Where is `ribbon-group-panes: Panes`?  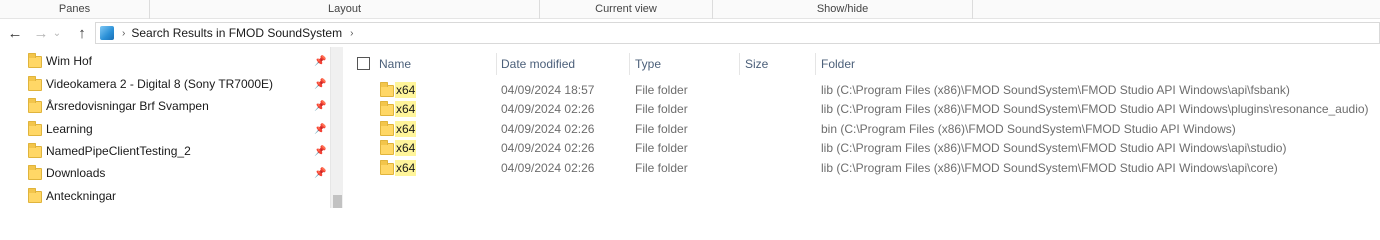
ribbon-group-panes: Panes is located at coordinates (75, 9).